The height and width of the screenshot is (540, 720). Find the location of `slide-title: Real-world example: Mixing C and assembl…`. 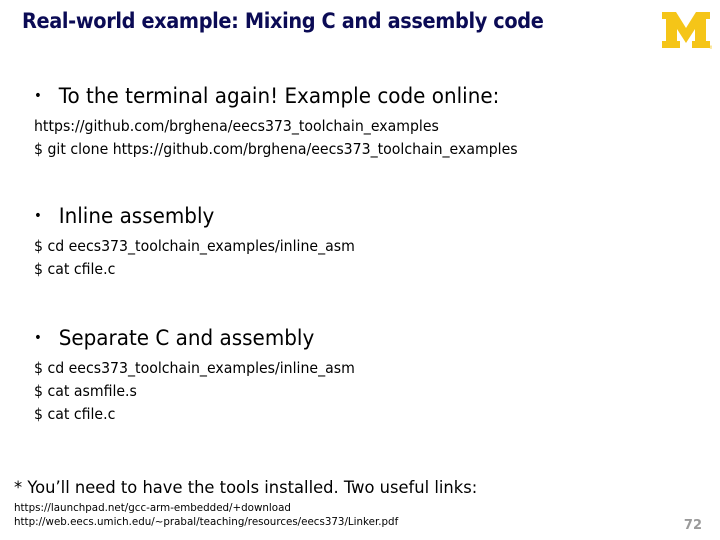

slide-title: Real-world example: Mixing C and assembl… is located at coordinates (283, 21).